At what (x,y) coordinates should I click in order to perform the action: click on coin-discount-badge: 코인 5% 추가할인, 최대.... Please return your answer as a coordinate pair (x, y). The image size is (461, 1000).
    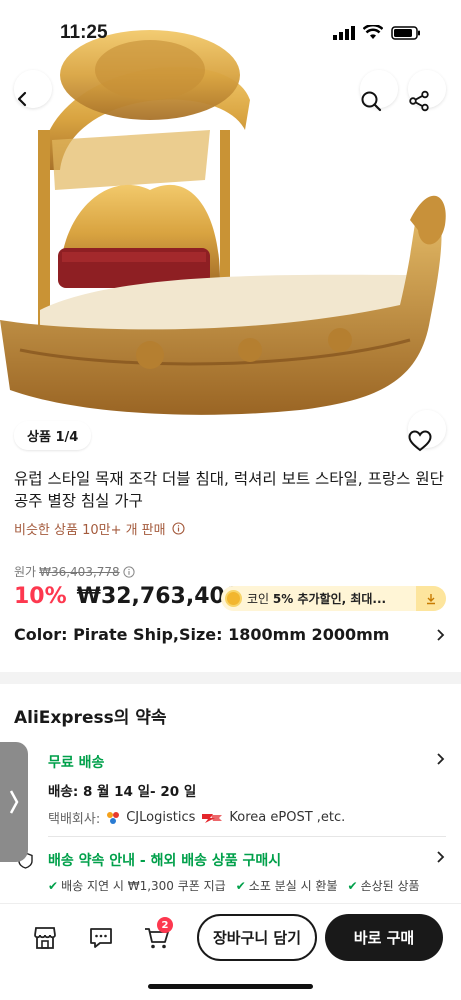
    Looking at the image, I should click on (333, 598).